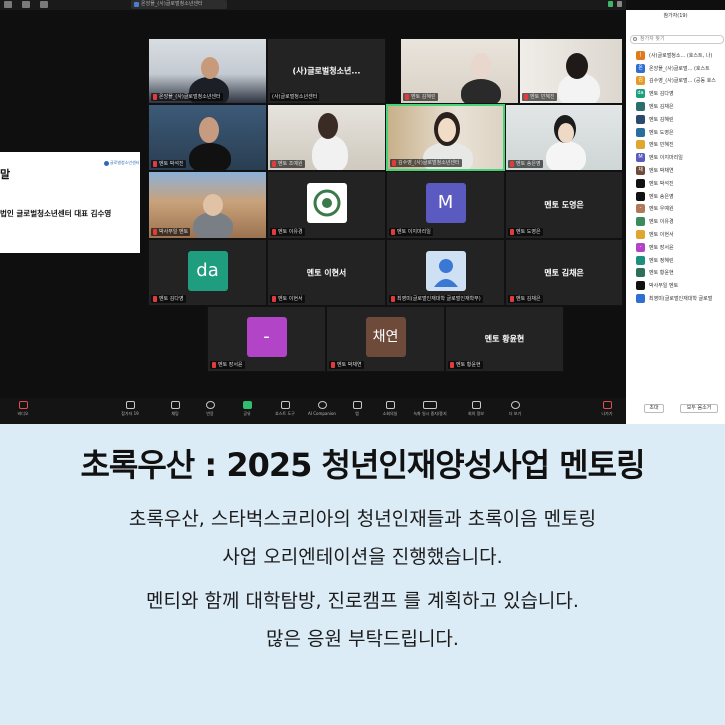  I want to click on video-tile: M 멘토 이지마리일, so click(445, 205).